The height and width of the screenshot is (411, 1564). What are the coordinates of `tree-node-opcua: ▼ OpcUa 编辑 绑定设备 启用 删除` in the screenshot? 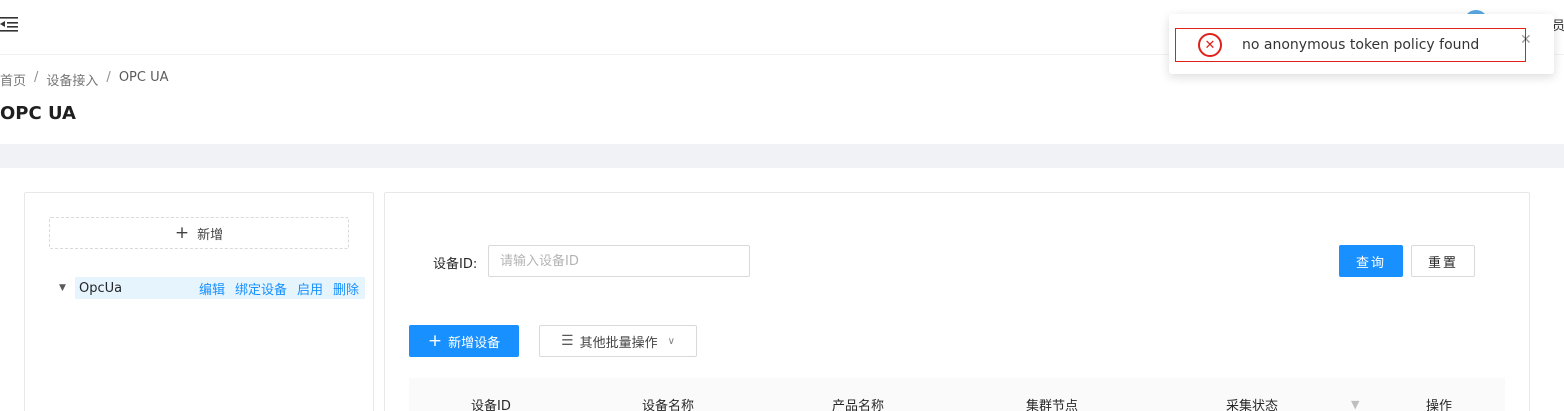 It's located at (212, 288).